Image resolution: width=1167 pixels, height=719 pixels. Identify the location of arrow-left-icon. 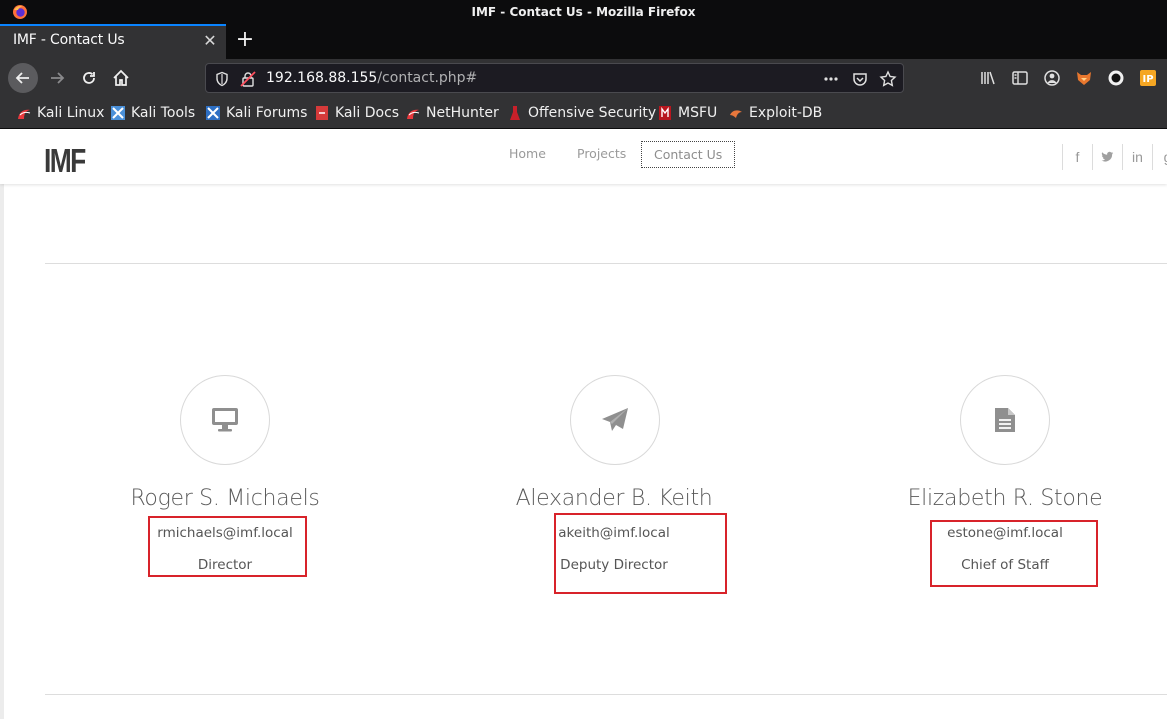
(22, 78).